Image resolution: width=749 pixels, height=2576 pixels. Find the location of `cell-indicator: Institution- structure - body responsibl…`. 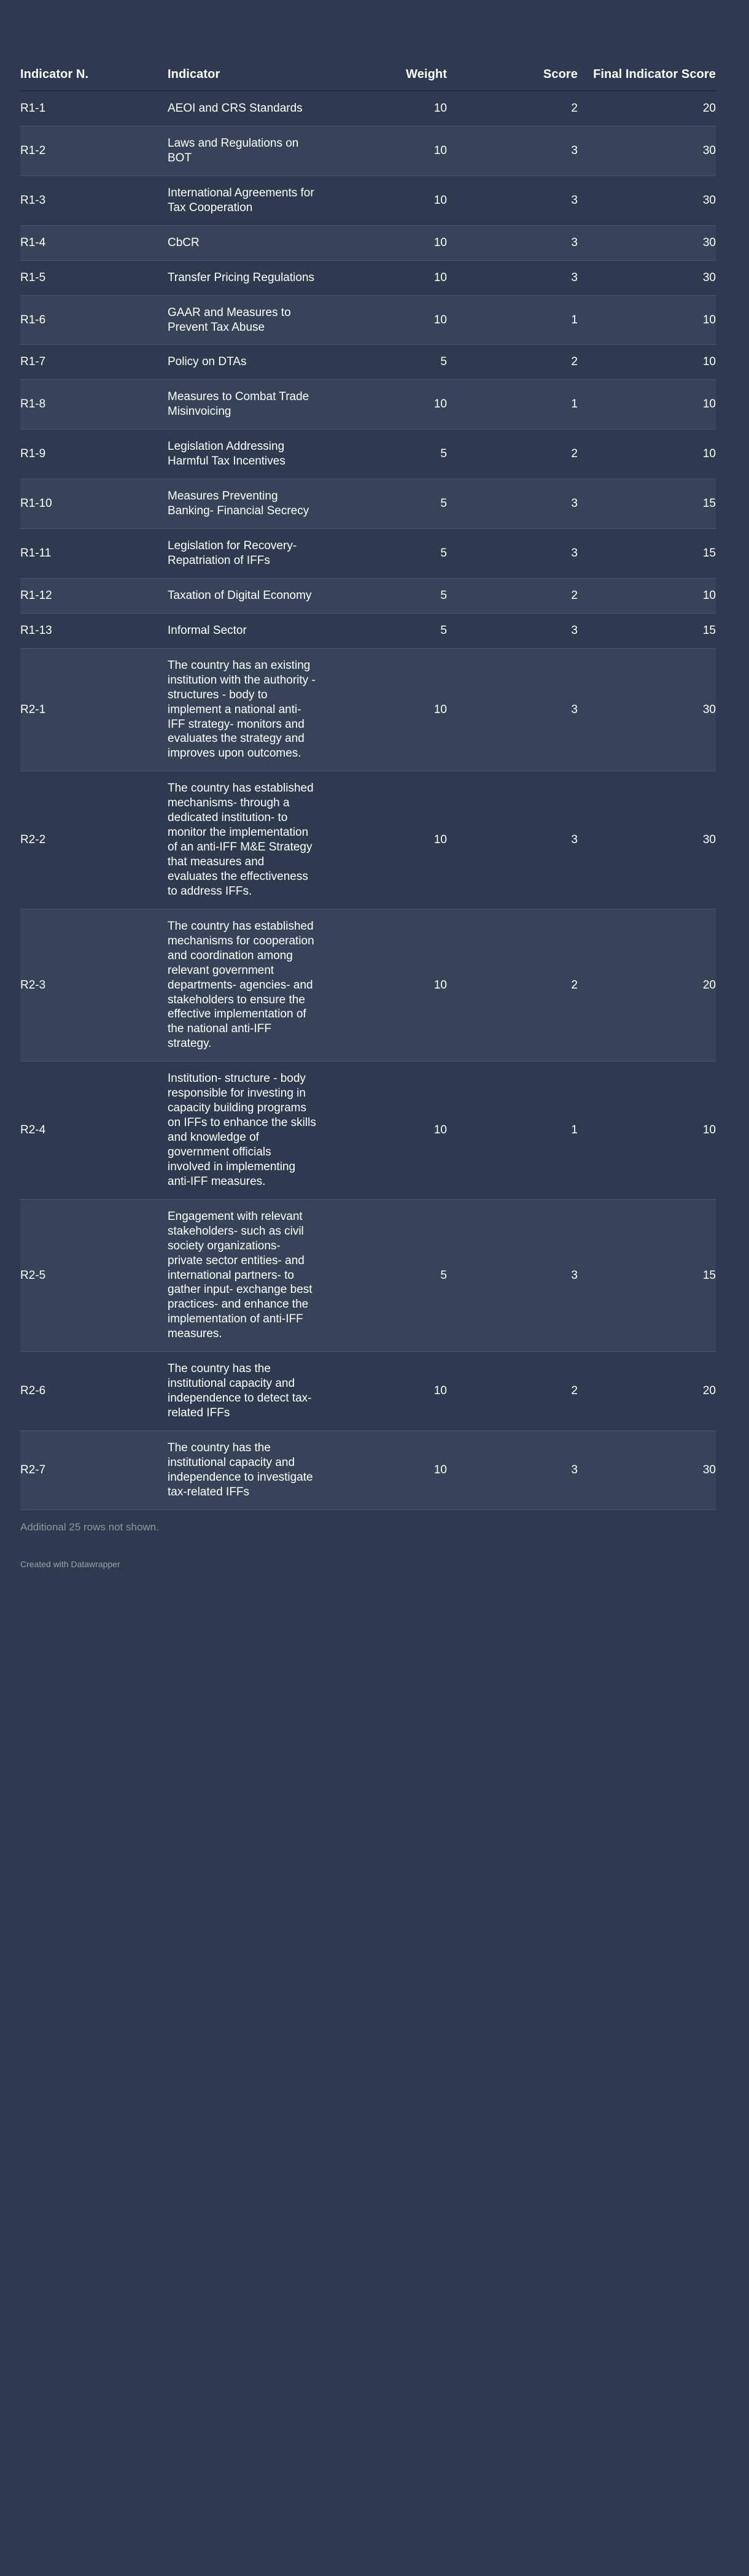

cell-indicator: Institution- structure - body responsibl… is located at coordinates (242, 1130).